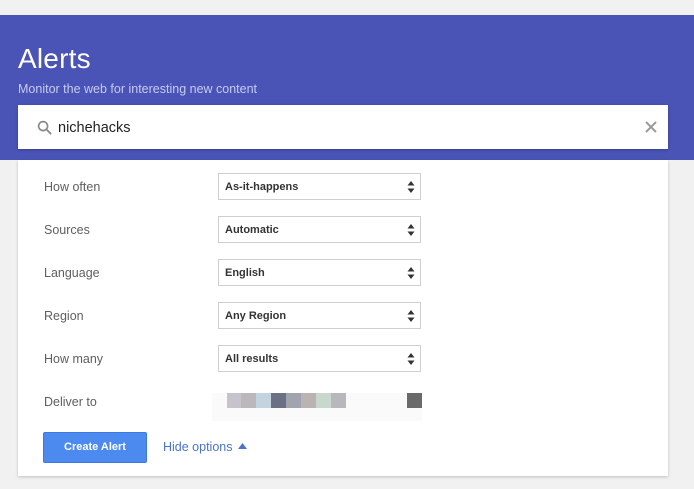  Describe the element at coordinates (651, 127) in the screenshot. I see `close-icon` at that location.